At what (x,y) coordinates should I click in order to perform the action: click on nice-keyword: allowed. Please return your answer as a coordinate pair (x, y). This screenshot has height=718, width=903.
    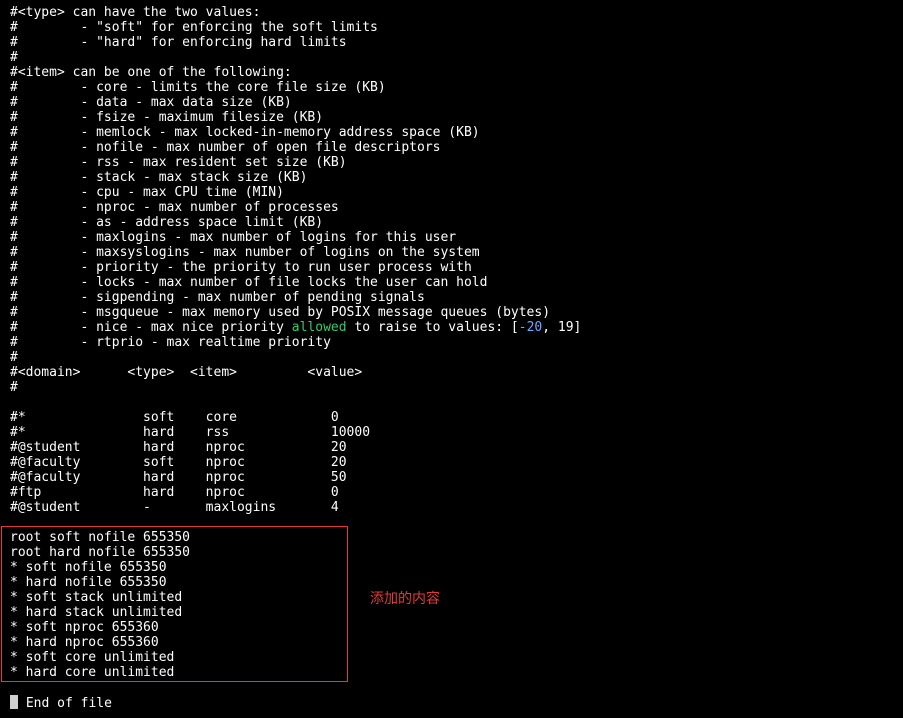
    Looking at the image, I should click on (319, 327).